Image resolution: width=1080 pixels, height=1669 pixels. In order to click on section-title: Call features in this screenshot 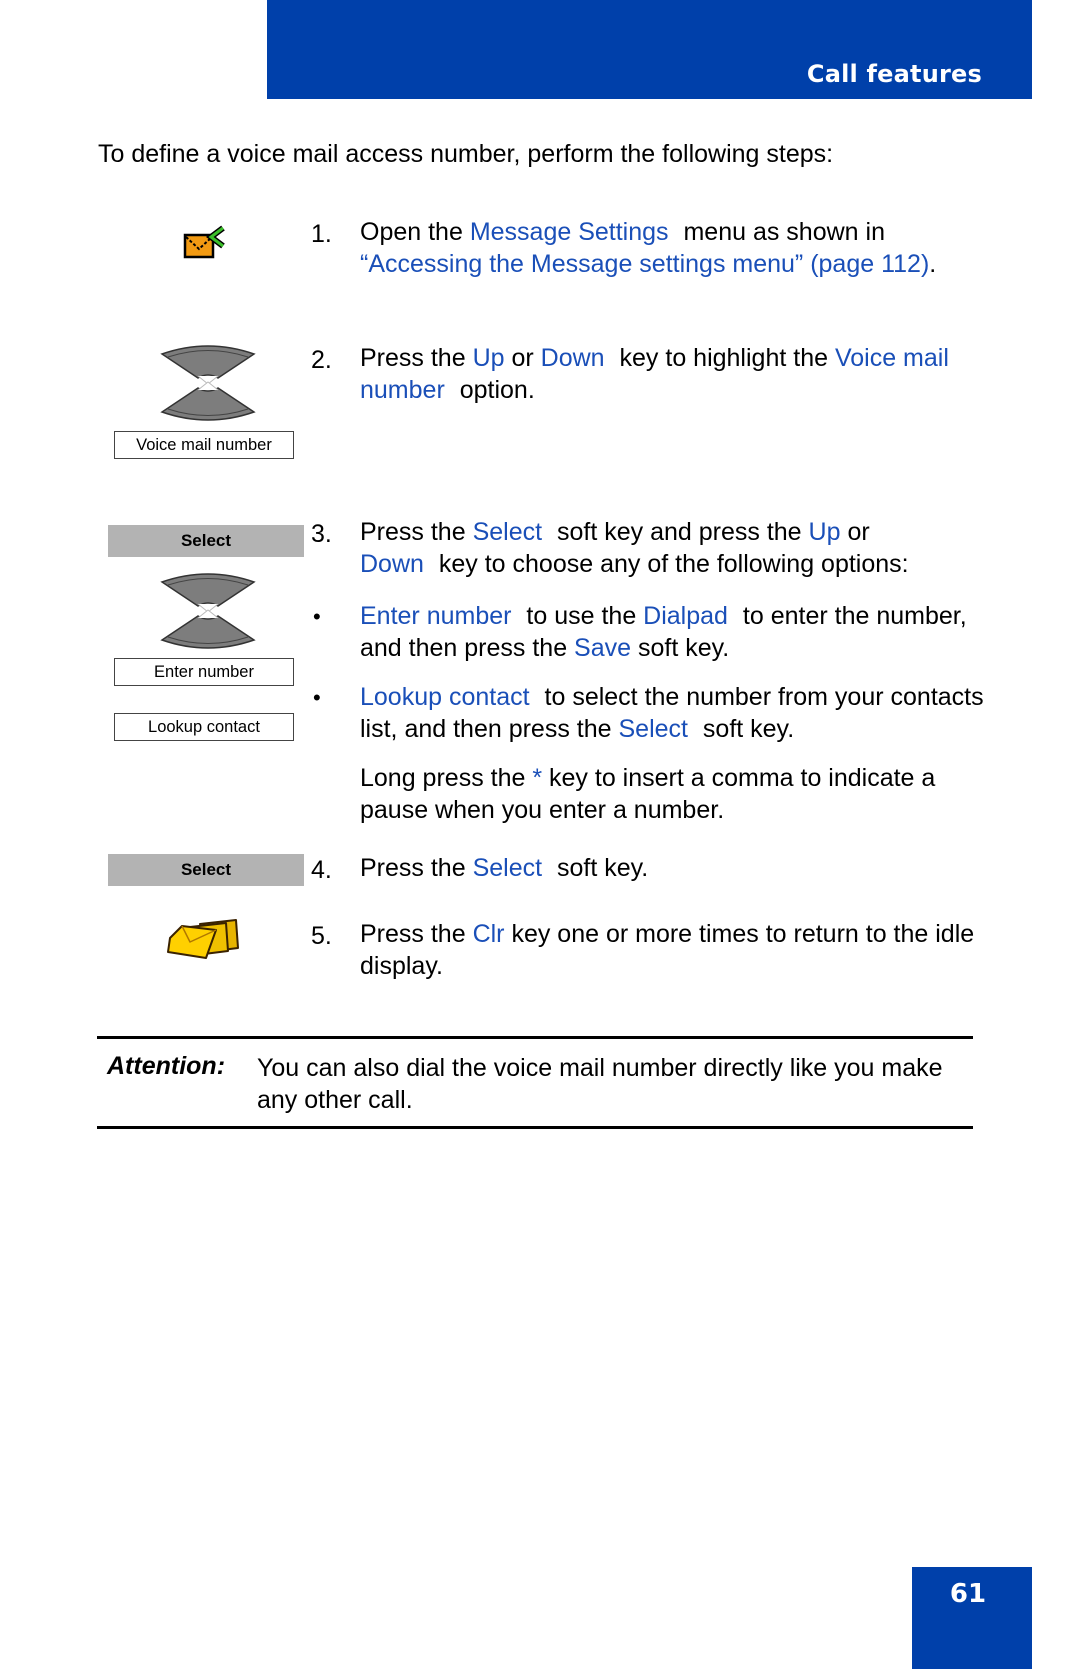, I will do `click(894, 74)`.